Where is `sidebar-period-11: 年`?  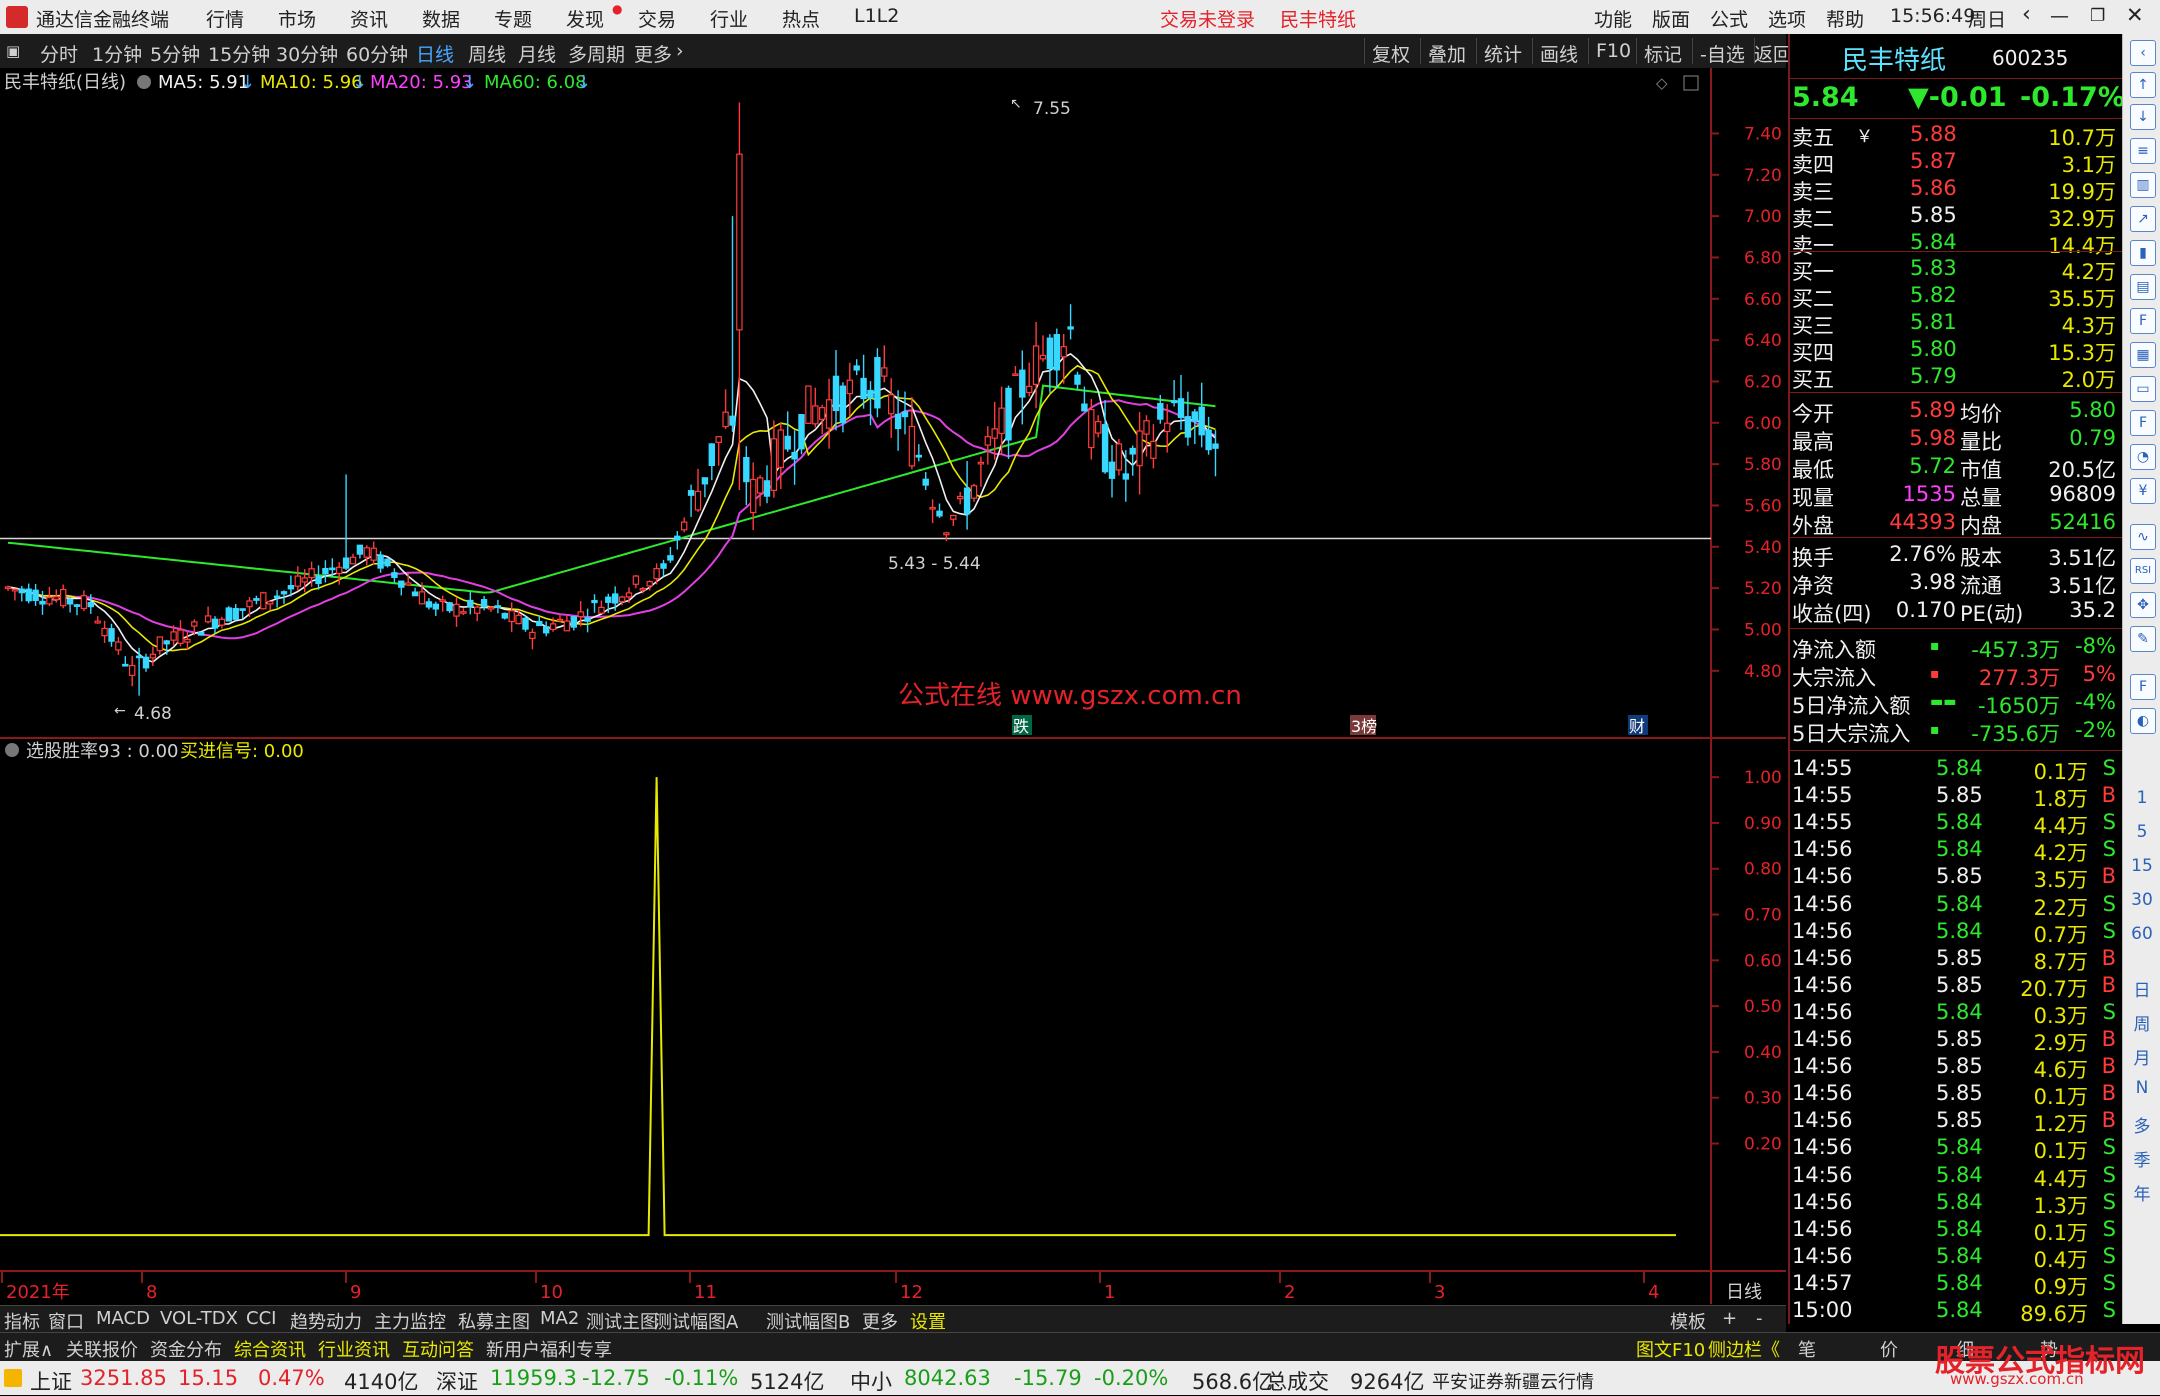
sidebar-period-11: 年 is located at coordinates (2141, 1192).